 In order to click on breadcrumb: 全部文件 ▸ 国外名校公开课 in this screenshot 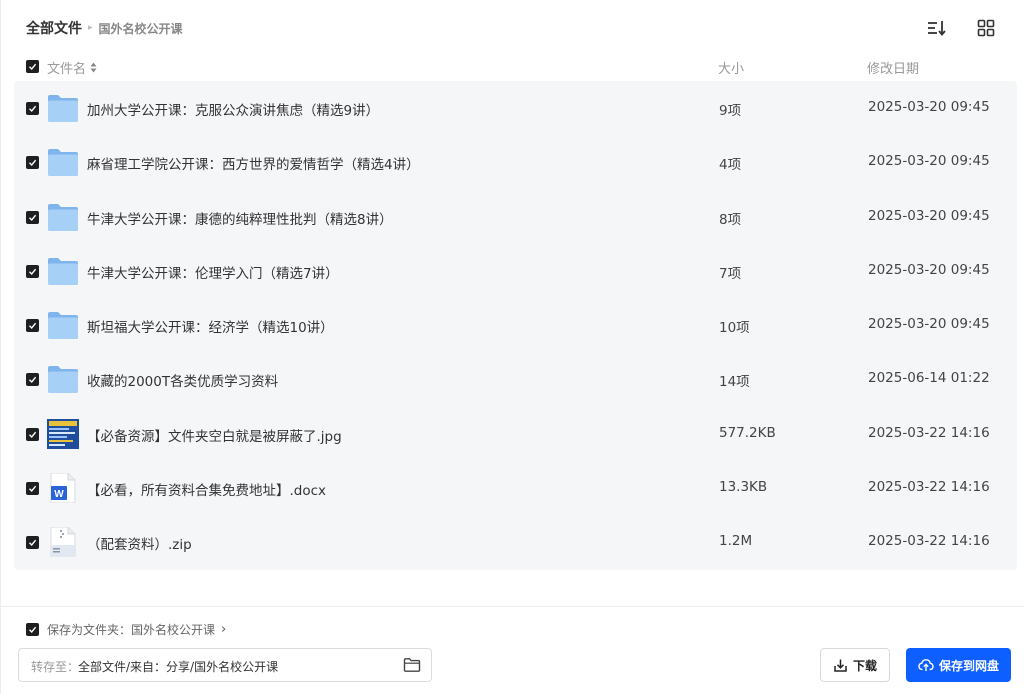, I will do `click(104, 28)`.